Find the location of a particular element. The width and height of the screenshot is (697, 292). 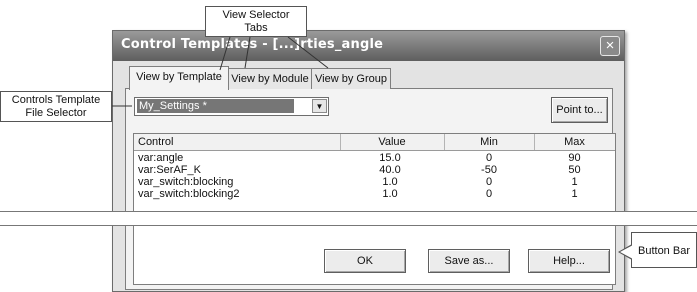

button-bar-pointer-fill is located at coordinates (626, 252).